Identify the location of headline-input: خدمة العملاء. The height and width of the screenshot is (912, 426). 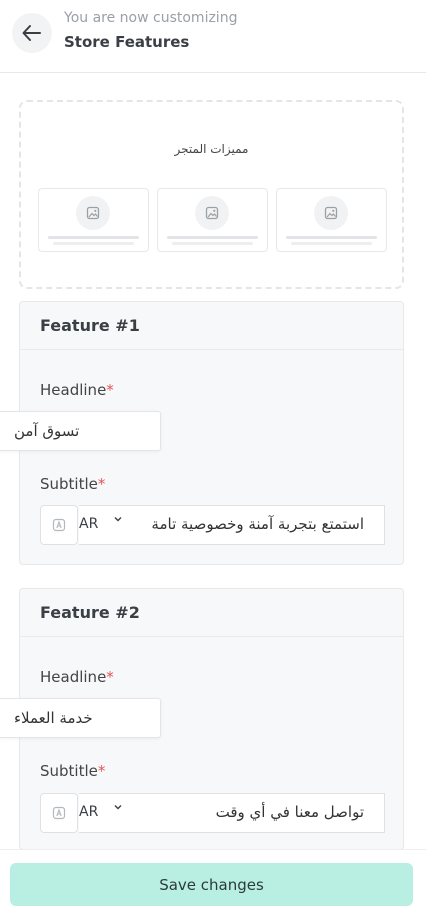
(80, 718).